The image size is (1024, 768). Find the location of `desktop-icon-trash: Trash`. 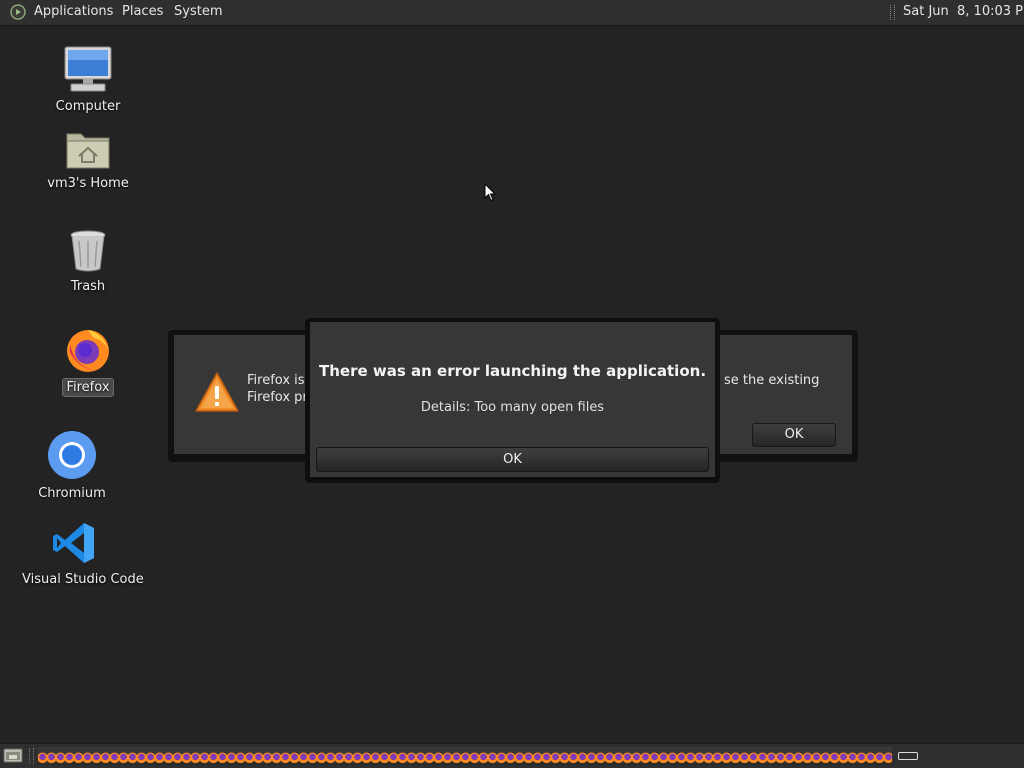

desktop-icon-trash: Trash is located at coordinates (88, 262).